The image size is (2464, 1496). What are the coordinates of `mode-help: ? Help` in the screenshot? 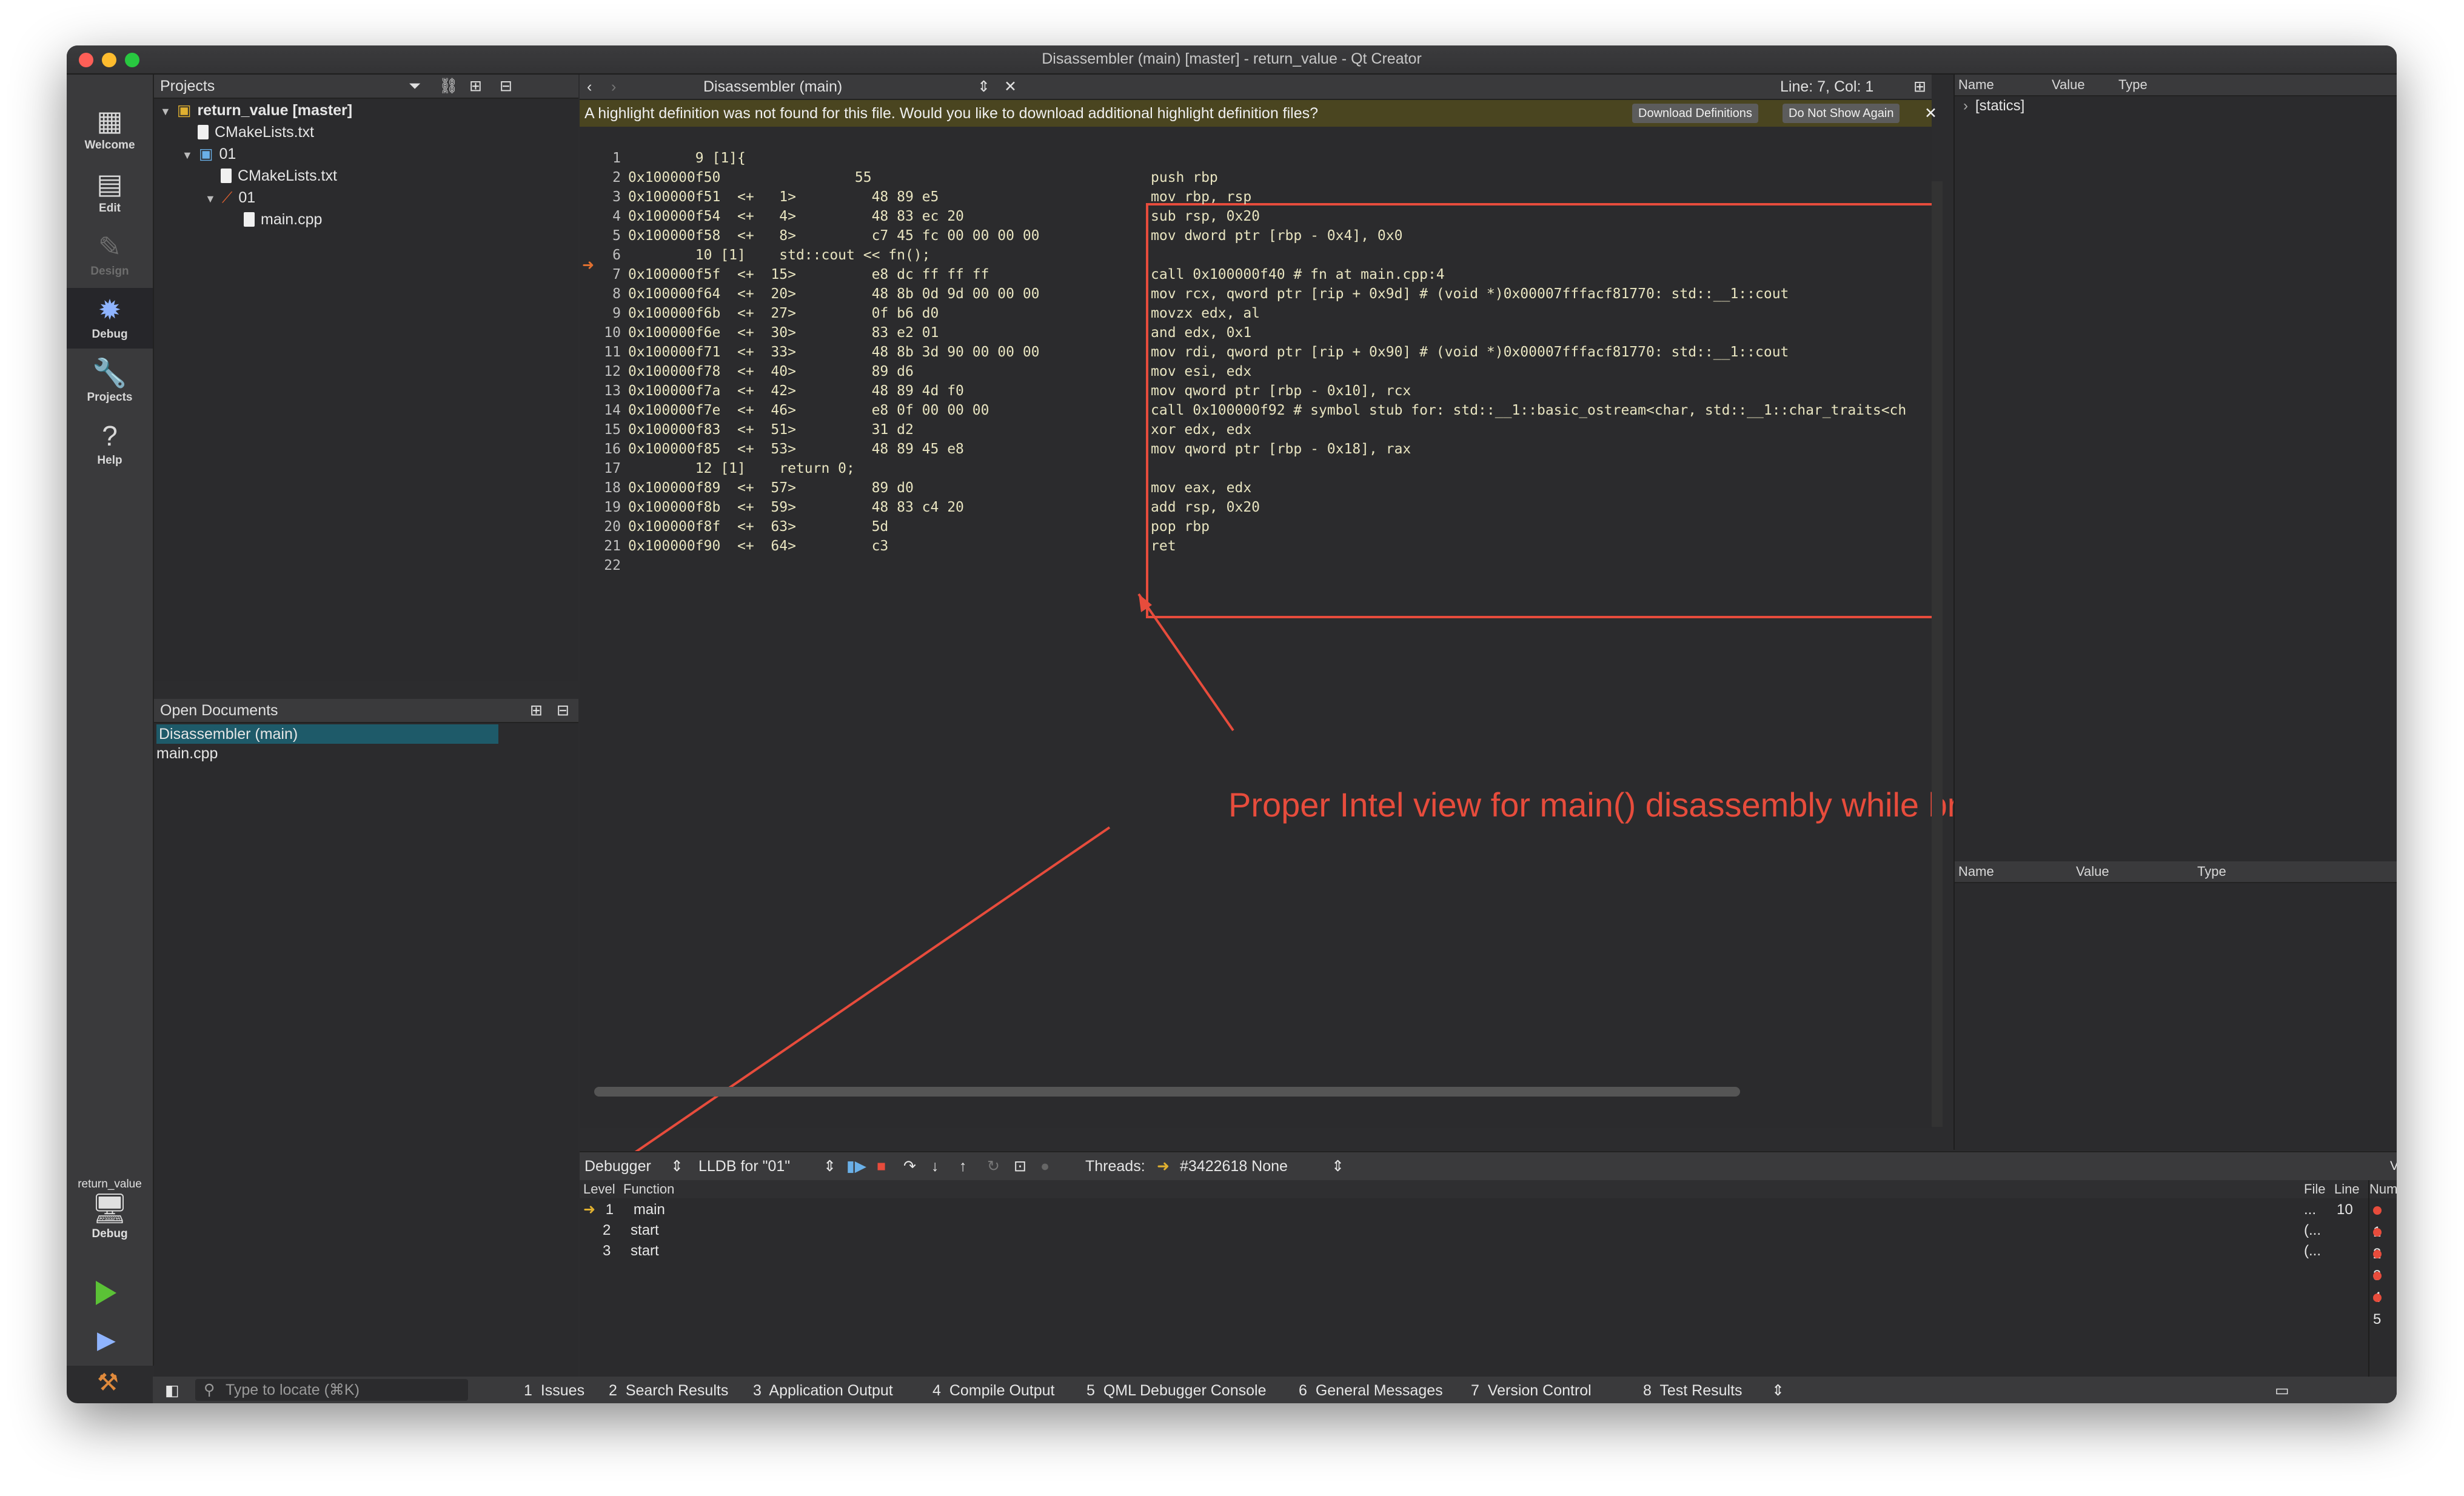 It's located at (110, 444).